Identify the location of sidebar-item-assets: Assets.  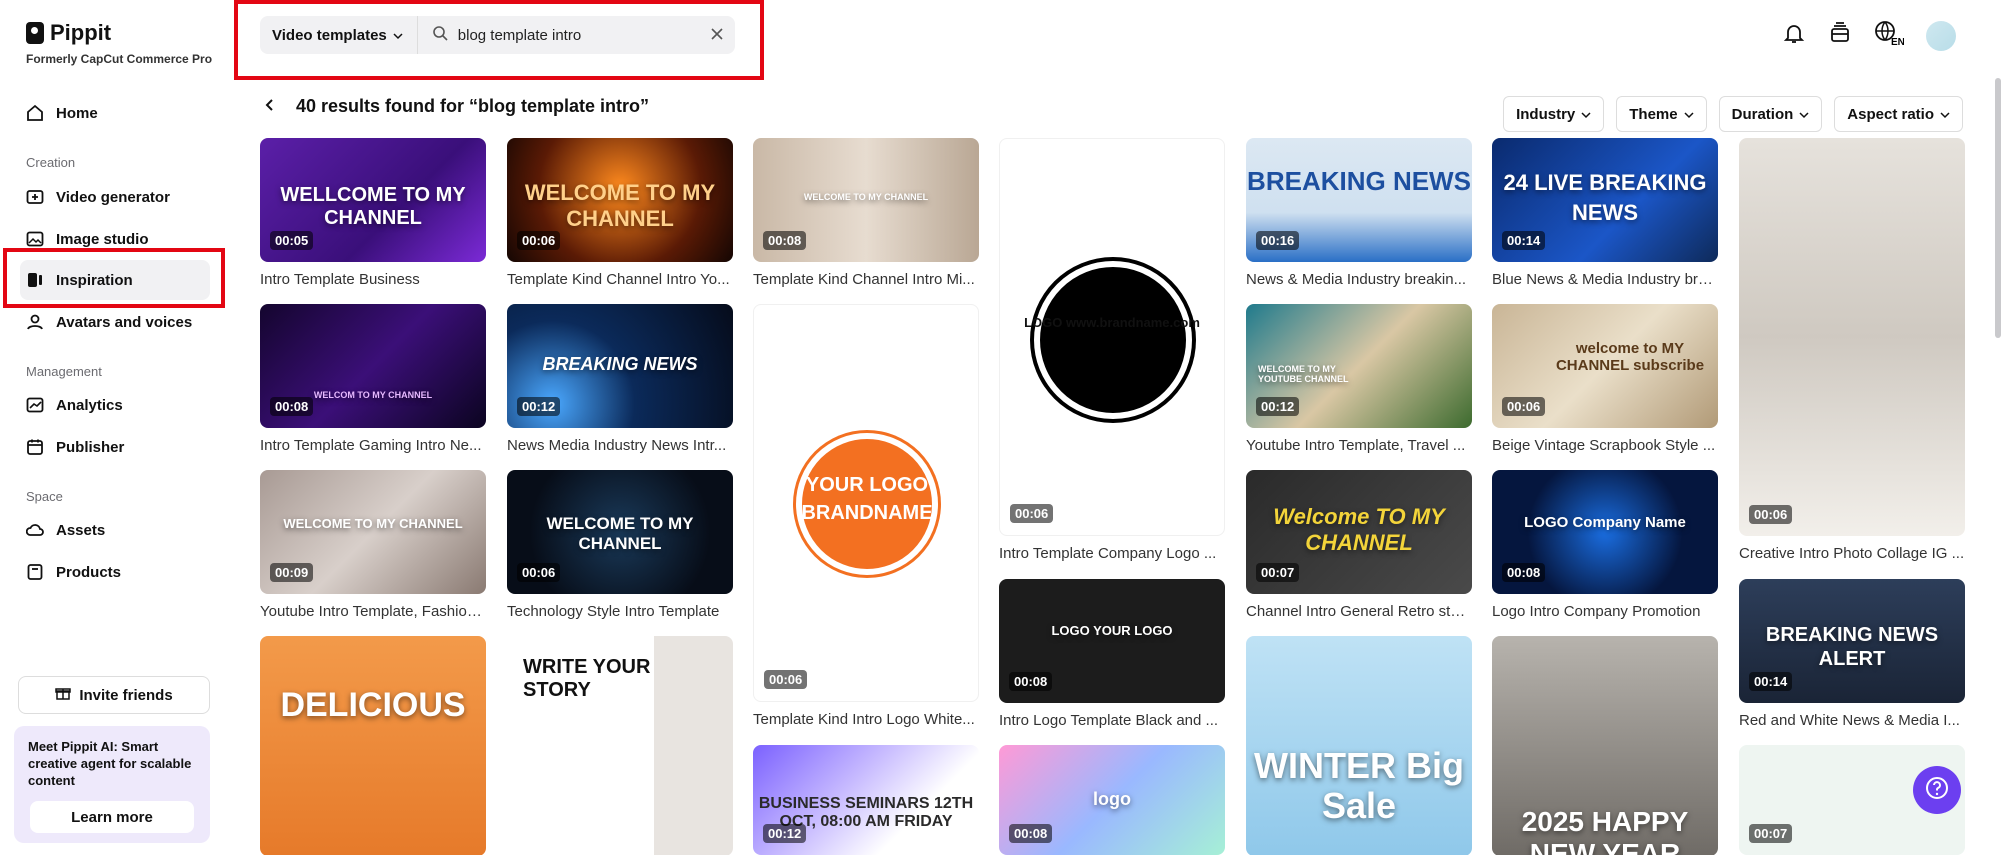
(115, 530).